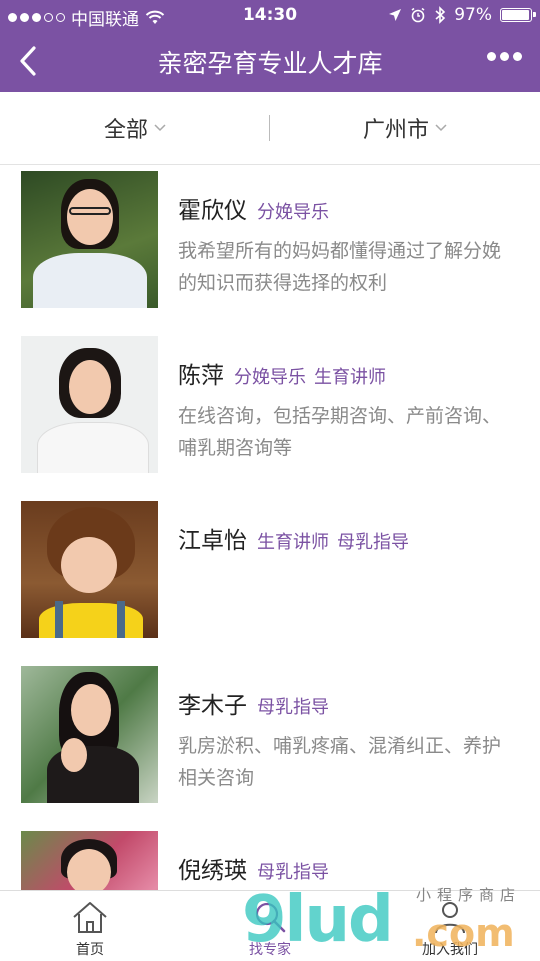 The height and width of the screenshot is (961, 540). Describe the element at coordinates (125, 130) in the screenshot. I see `category-filter-label: 全部` at that location.